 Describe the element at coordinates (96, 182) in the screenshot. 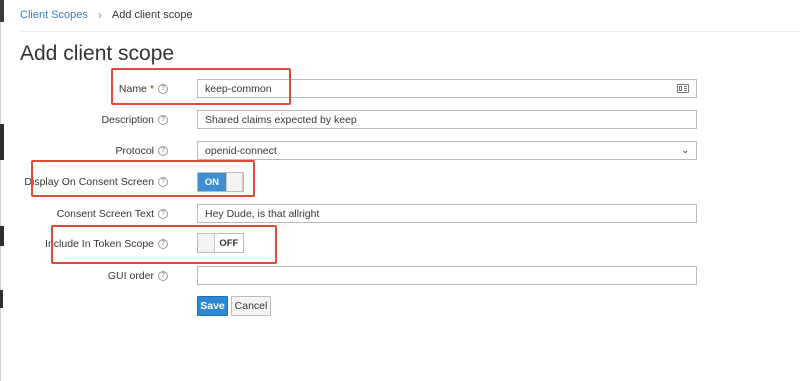

I see `display-on-consent-label: Display On Consent Screen ?` at that location.